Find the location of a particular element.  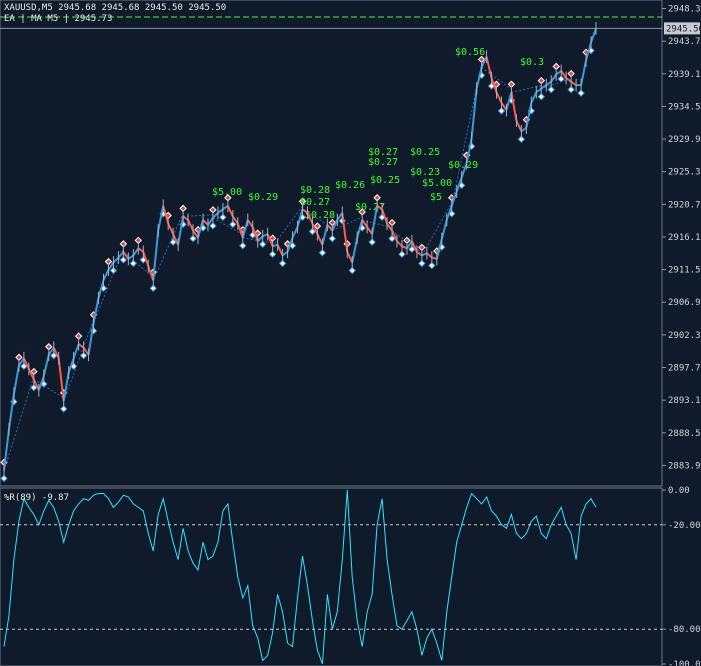

price-tick-label: 2939.10 is located at coordinates (684, 75).